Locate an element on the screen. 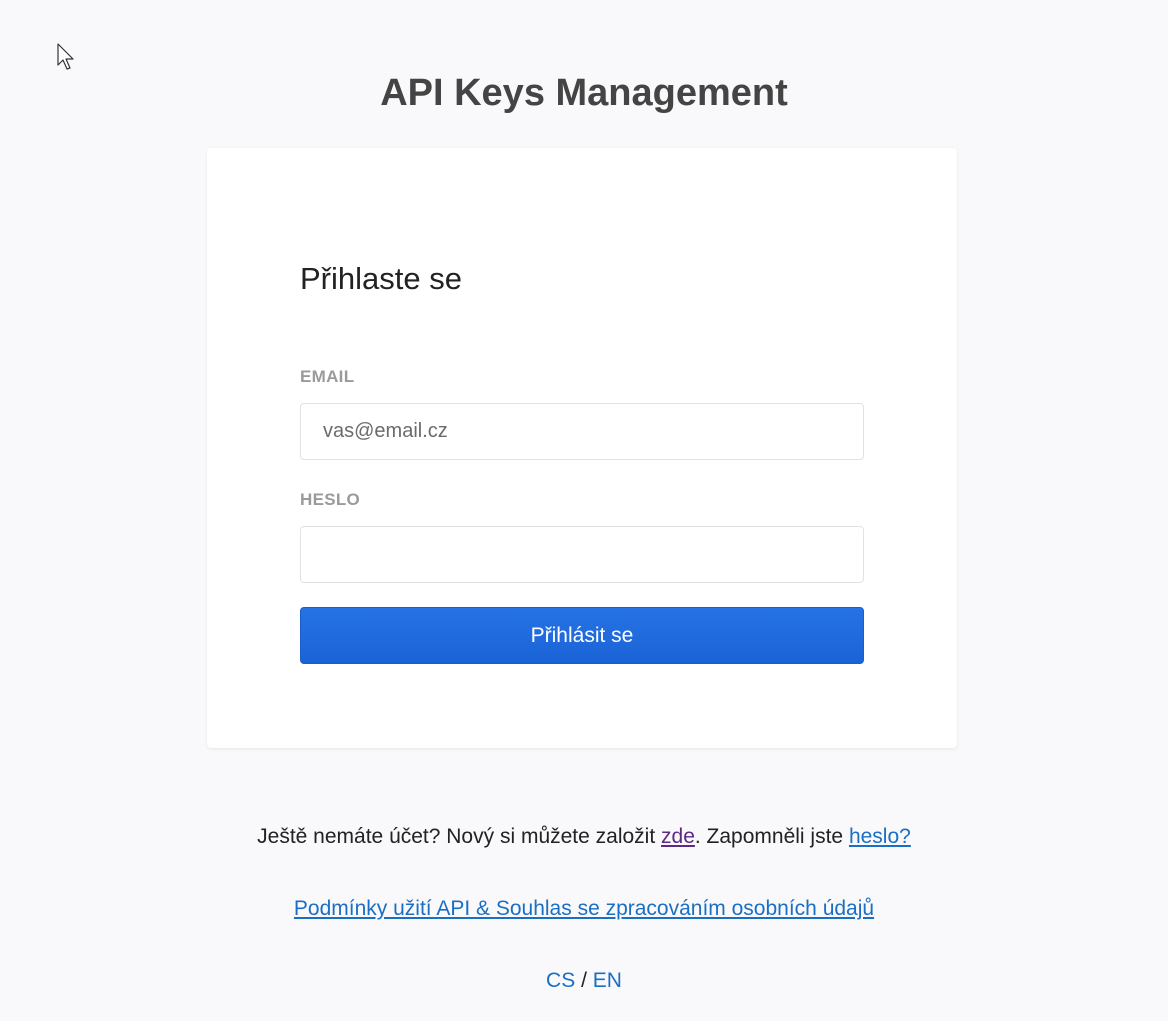 The height and width of the screenshot is (1021, 1168). login-button: Přihlásit se is located at coordinates (582, 635).